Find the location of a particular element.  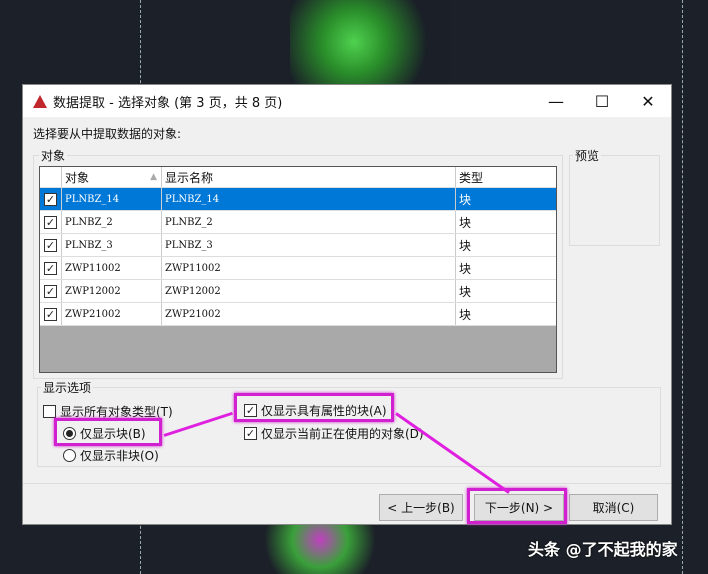

preview-label: 预览 is located at coordinates (587, 155).